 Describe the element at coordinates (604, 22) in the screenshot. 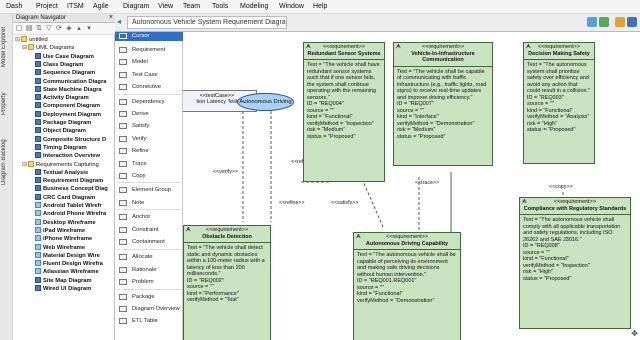

I see `export-icon` at that location.